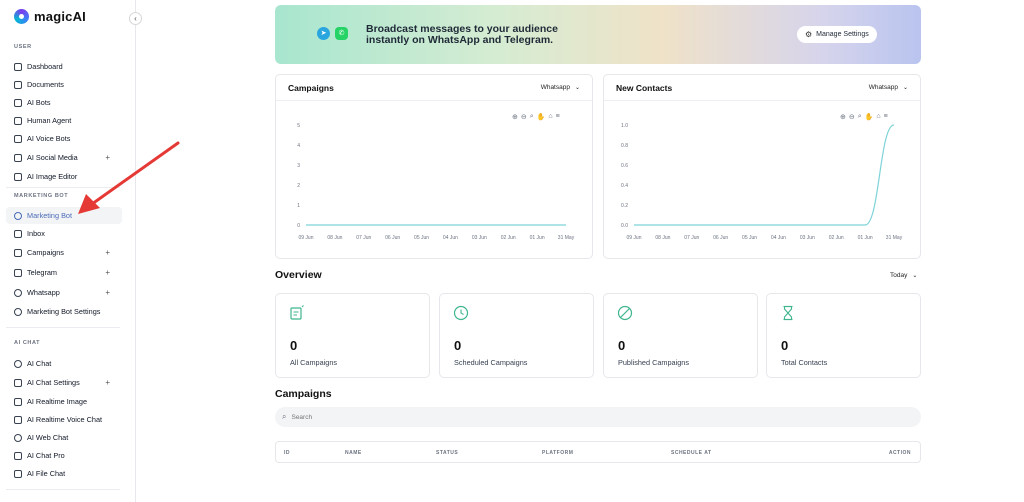  Describe the element at coordinates (557, 453) in the screenshot. I see `column-header-platform: PLATFORM` at that location.